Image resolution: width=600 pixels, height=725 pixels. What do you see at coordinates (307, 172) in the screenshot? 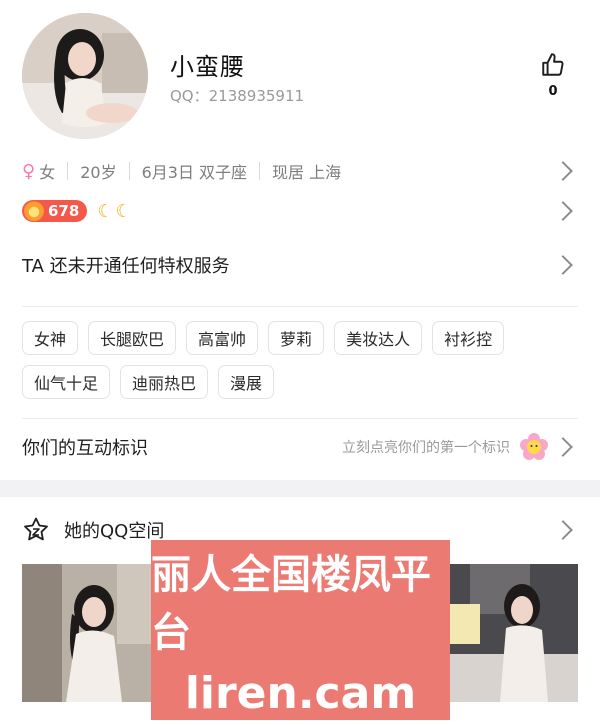
I see `location-text: 现居 上海` at bounding box center [307, 172].